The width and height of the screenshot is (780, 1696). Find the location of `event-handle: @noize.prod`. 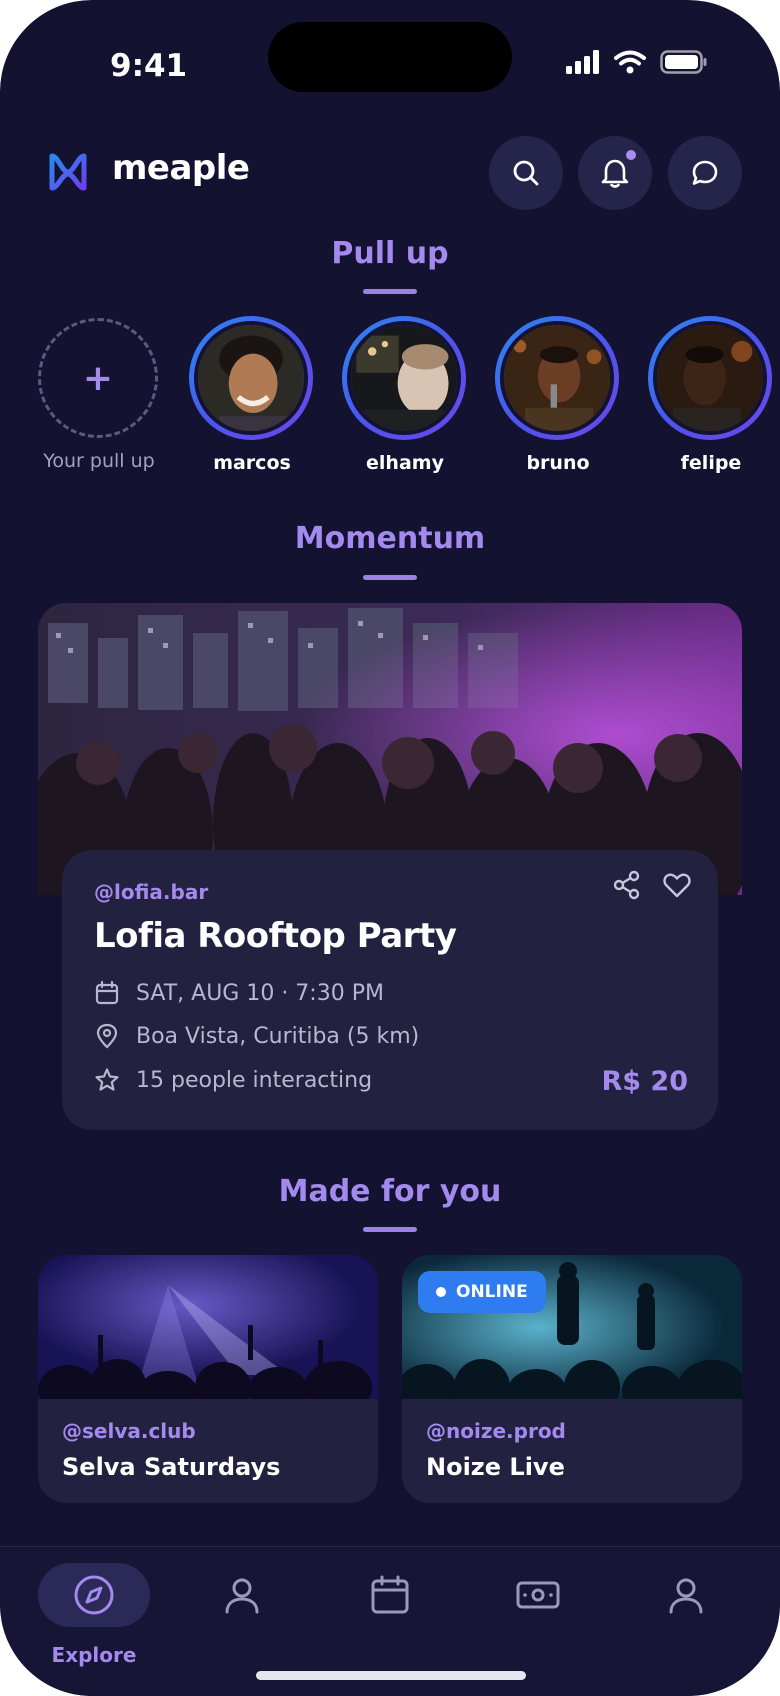

event-handle: @noize.prod is located at coordinates (496, 1431).